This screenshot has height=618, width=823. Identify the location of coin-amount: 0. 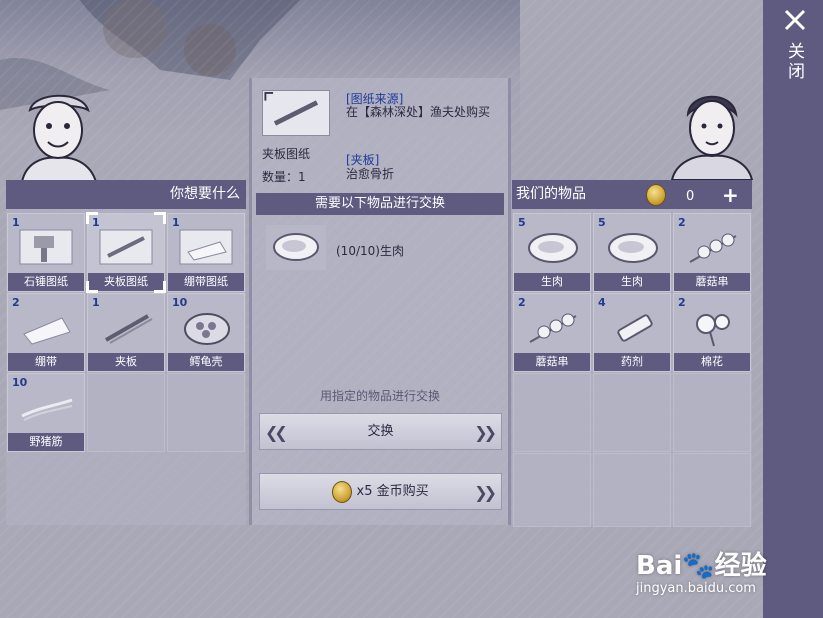
(690, 196).